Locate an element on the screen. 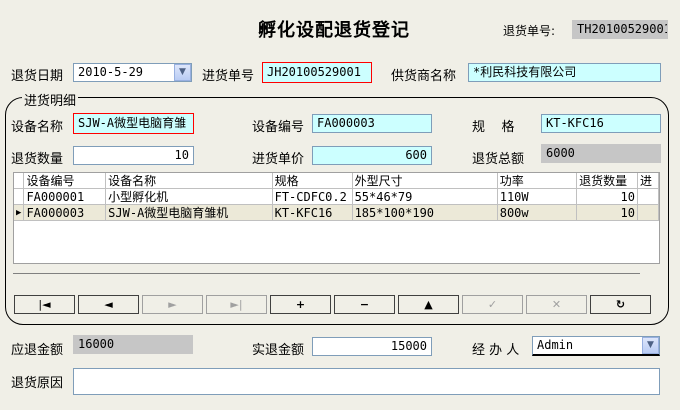 Image resolution: width=680 pixels, height=410 pixels. handler-select: Admin is located at coordinates (596, 346).